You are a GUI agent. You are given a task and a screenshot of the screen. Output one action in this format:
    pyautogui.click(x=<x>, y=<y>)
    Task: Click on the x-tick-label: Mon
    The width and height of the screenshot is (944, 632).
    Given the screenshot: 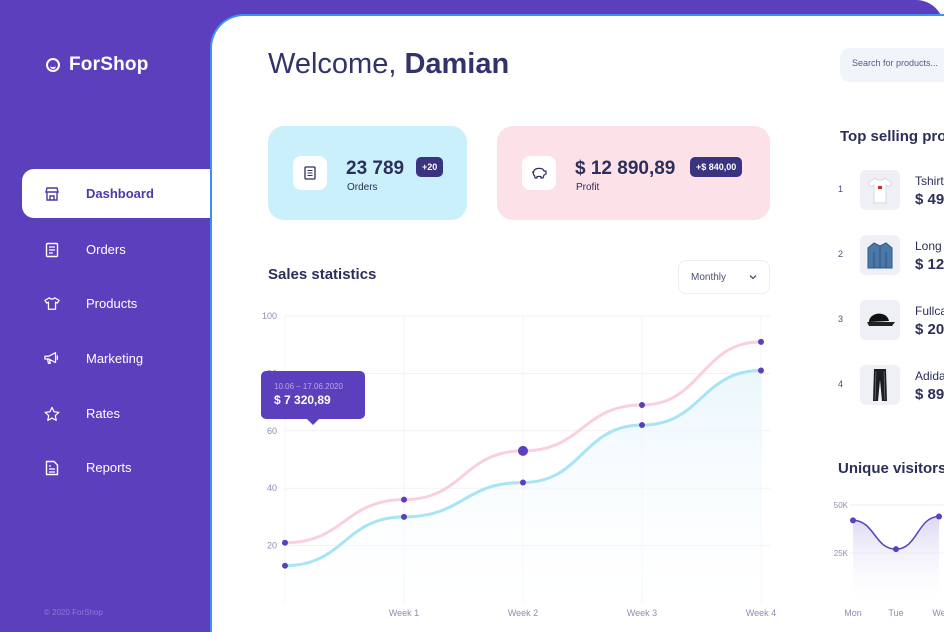 What is the action you would take?
    pyautogui.click(x=853, y=613)
    